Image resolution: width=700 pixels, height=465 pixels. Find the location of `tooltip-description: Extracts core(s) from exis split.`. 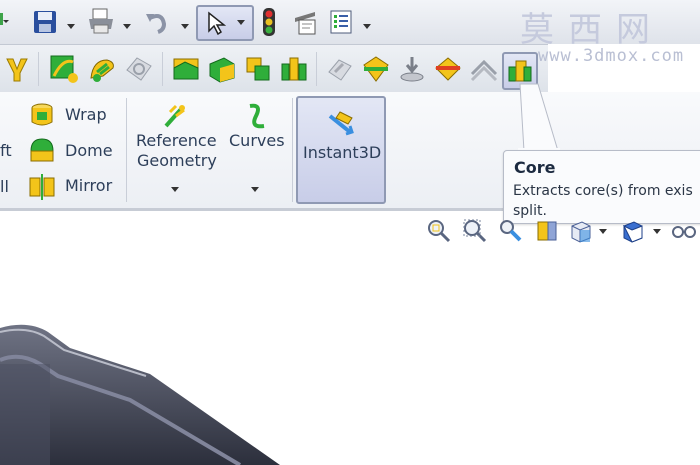

tooltip-description: Extracts core(s) from exis split. is located at coordinates (606, 201).